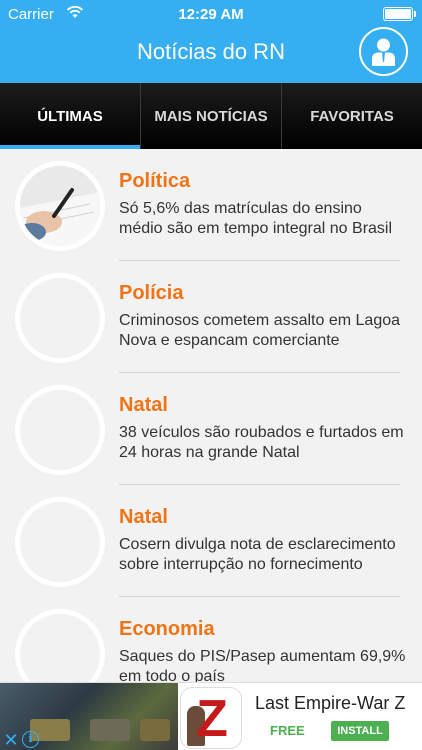  Describe the element at coordinates (211, 41) in the screenshot. I see `app-header: Carrier 12:29 AM Notícias do RN` at that location.